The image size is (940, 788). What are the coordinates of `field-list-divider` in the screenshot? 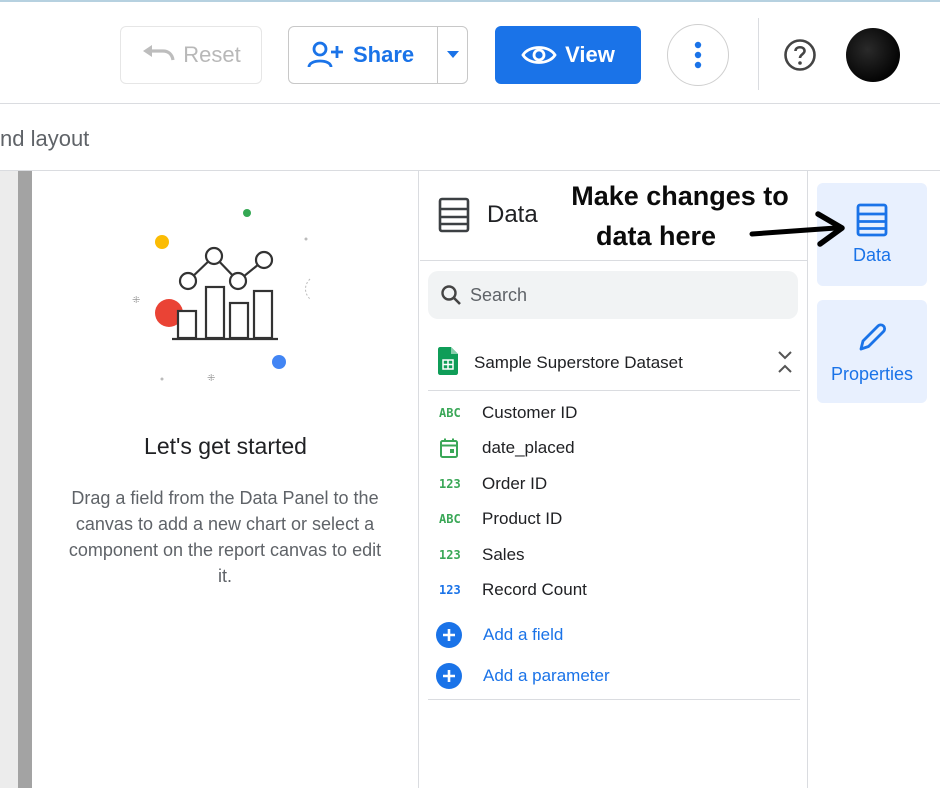 It's located at (614, 699).